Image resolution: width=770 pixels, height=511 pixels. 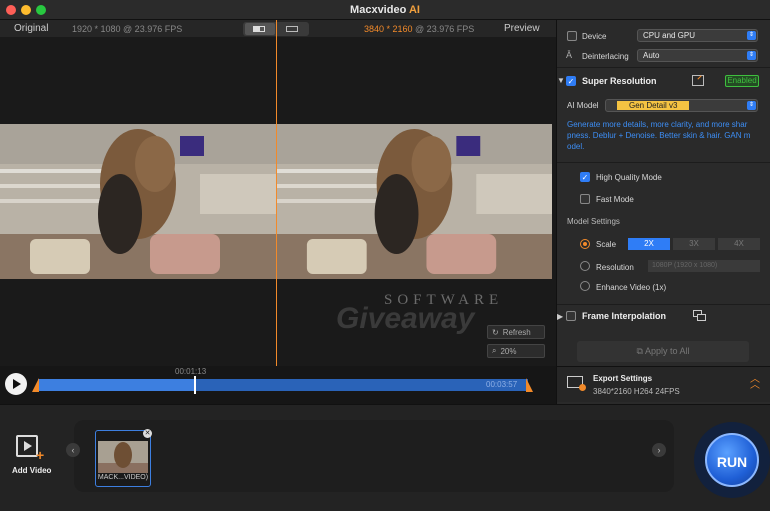 What do you see at coordinates (419, 29) in the screenshot?
I see `preview-resolution: 3840 * 2160 @ 23.976 FPS` at bounding box center [419, 29].